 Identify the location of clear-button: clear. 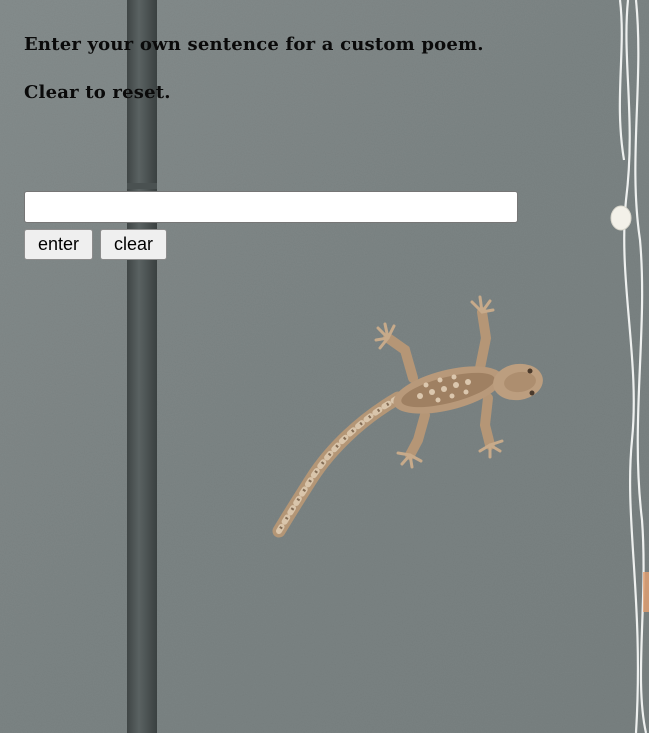
(133, 244).